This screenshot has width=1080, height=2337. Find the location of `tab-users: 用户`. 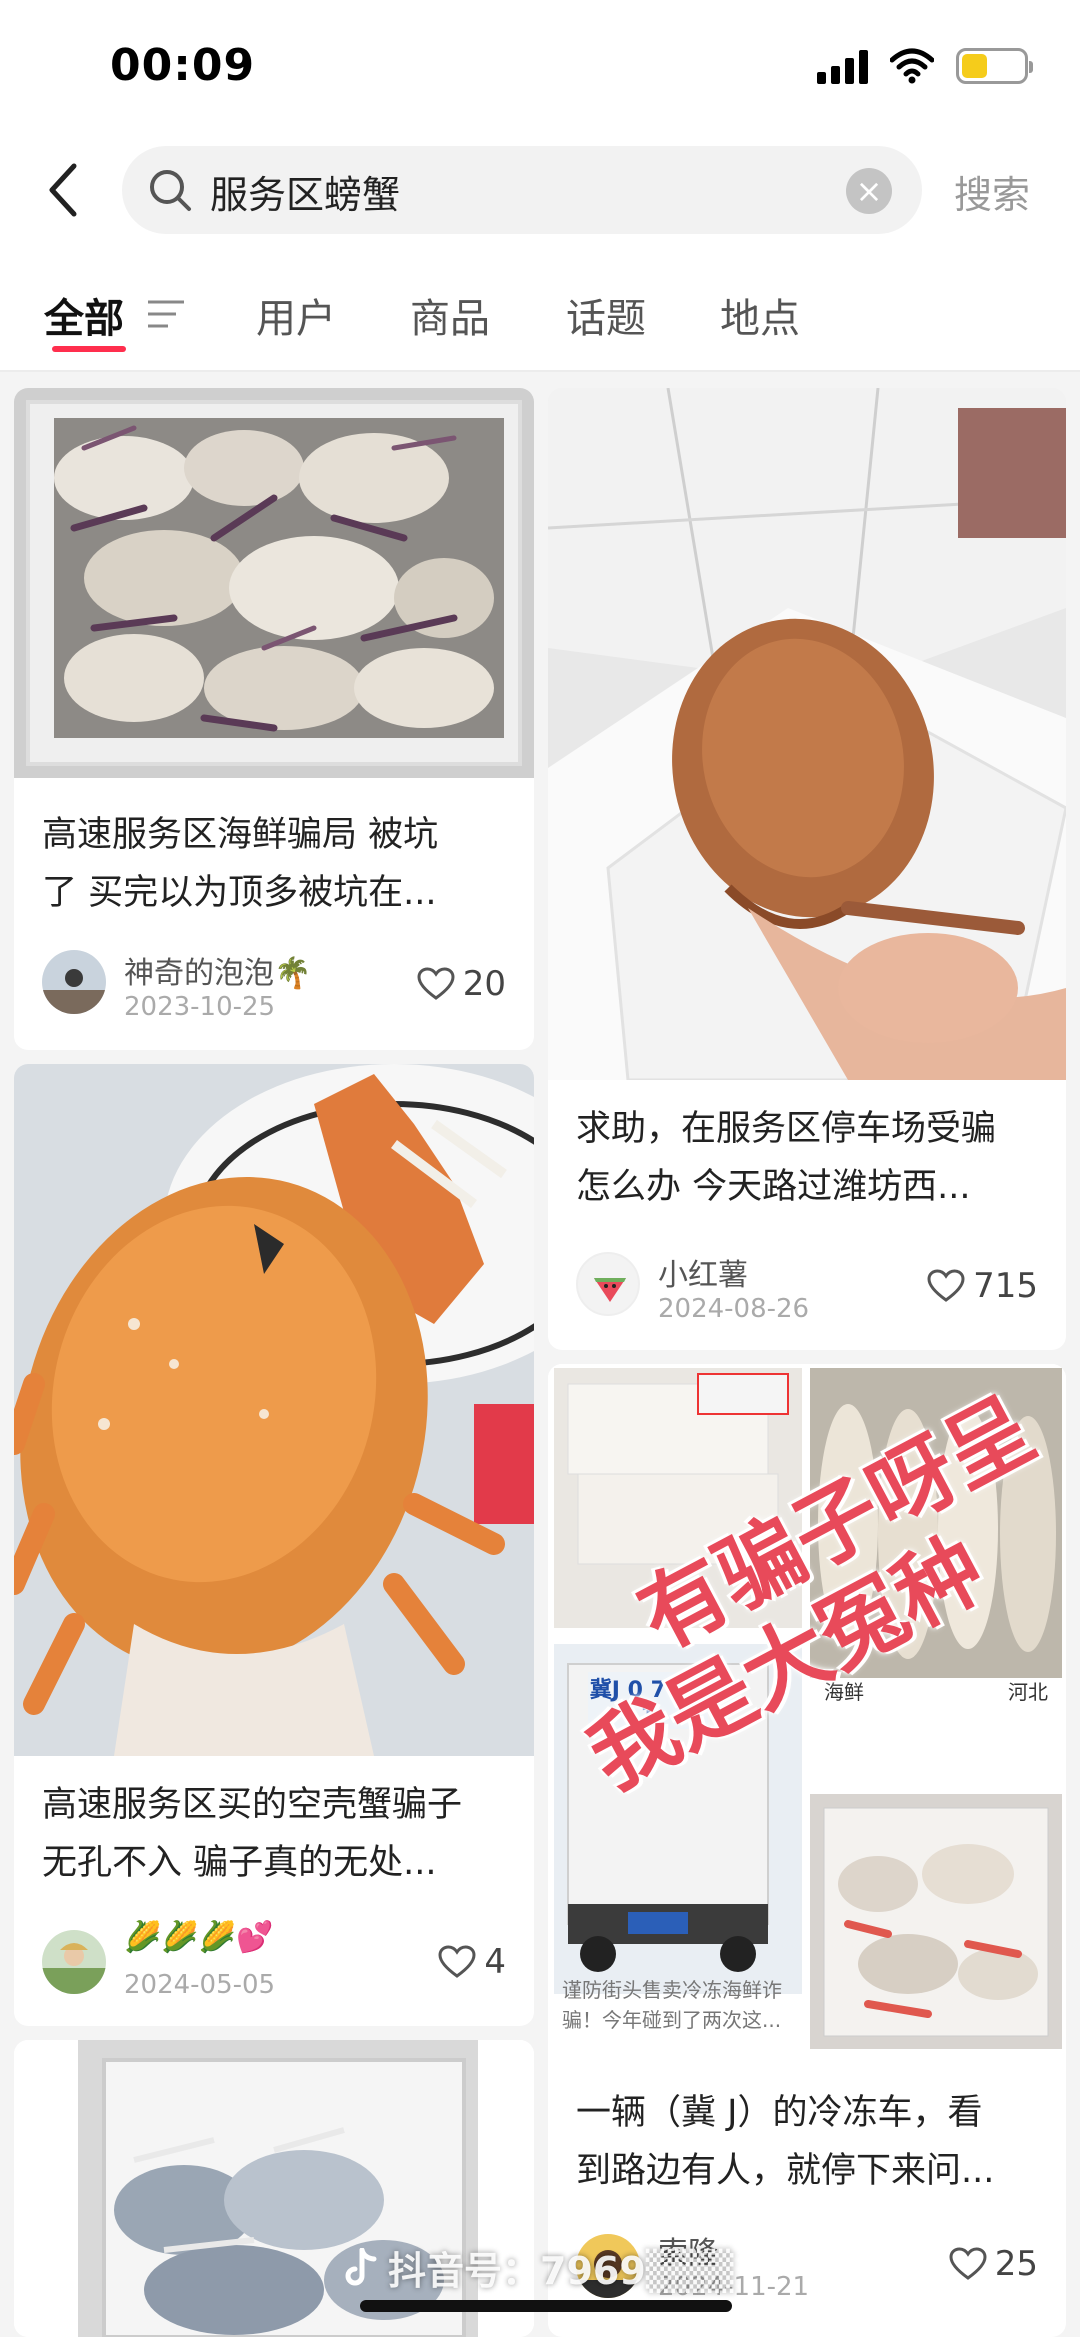

tab-users: 用户 is located at coordinates (296, 315).